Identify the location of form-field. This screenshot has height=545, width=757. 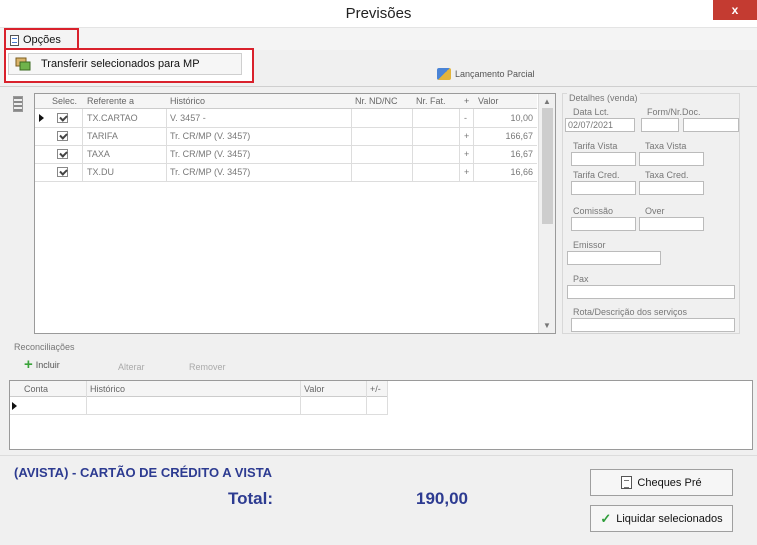
(660, 125).